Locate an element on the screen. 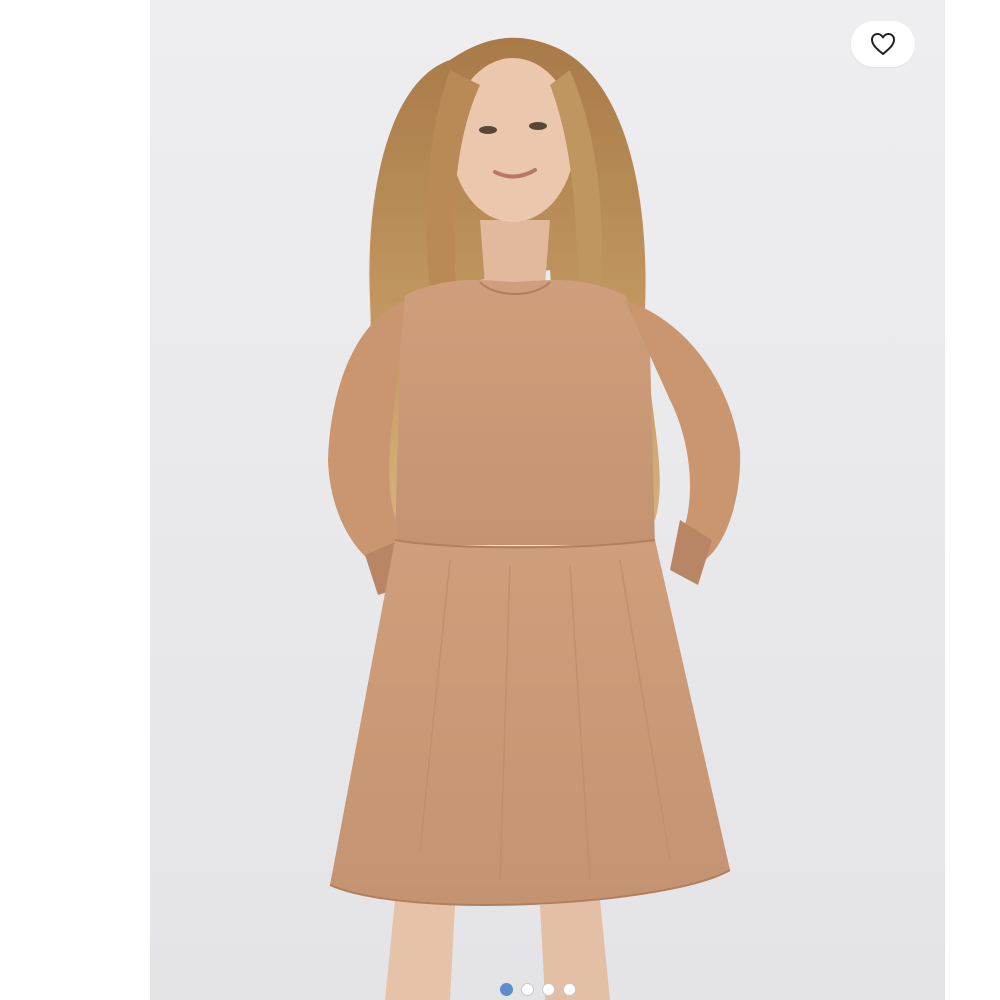 This screenshot has width=1000, height=1000. heart-outline-icon is located at coordinates (883, 44).